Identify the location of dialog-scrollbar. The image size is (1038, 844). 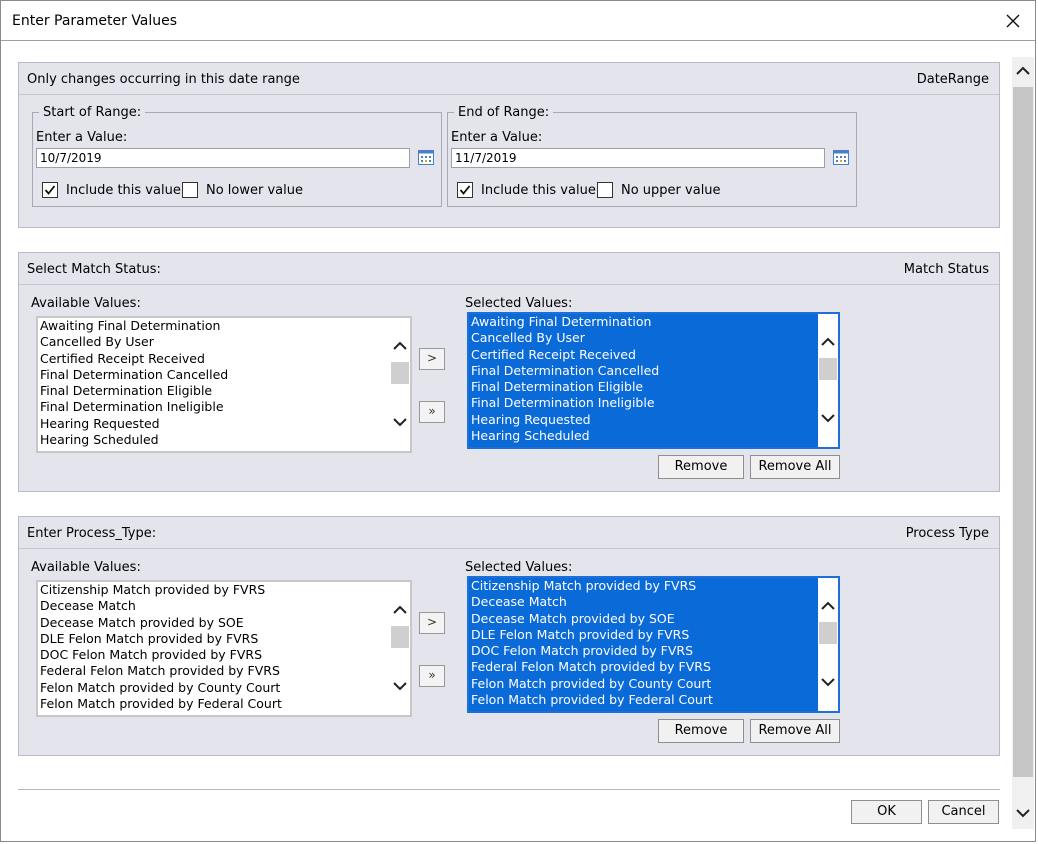
(1023, 443).